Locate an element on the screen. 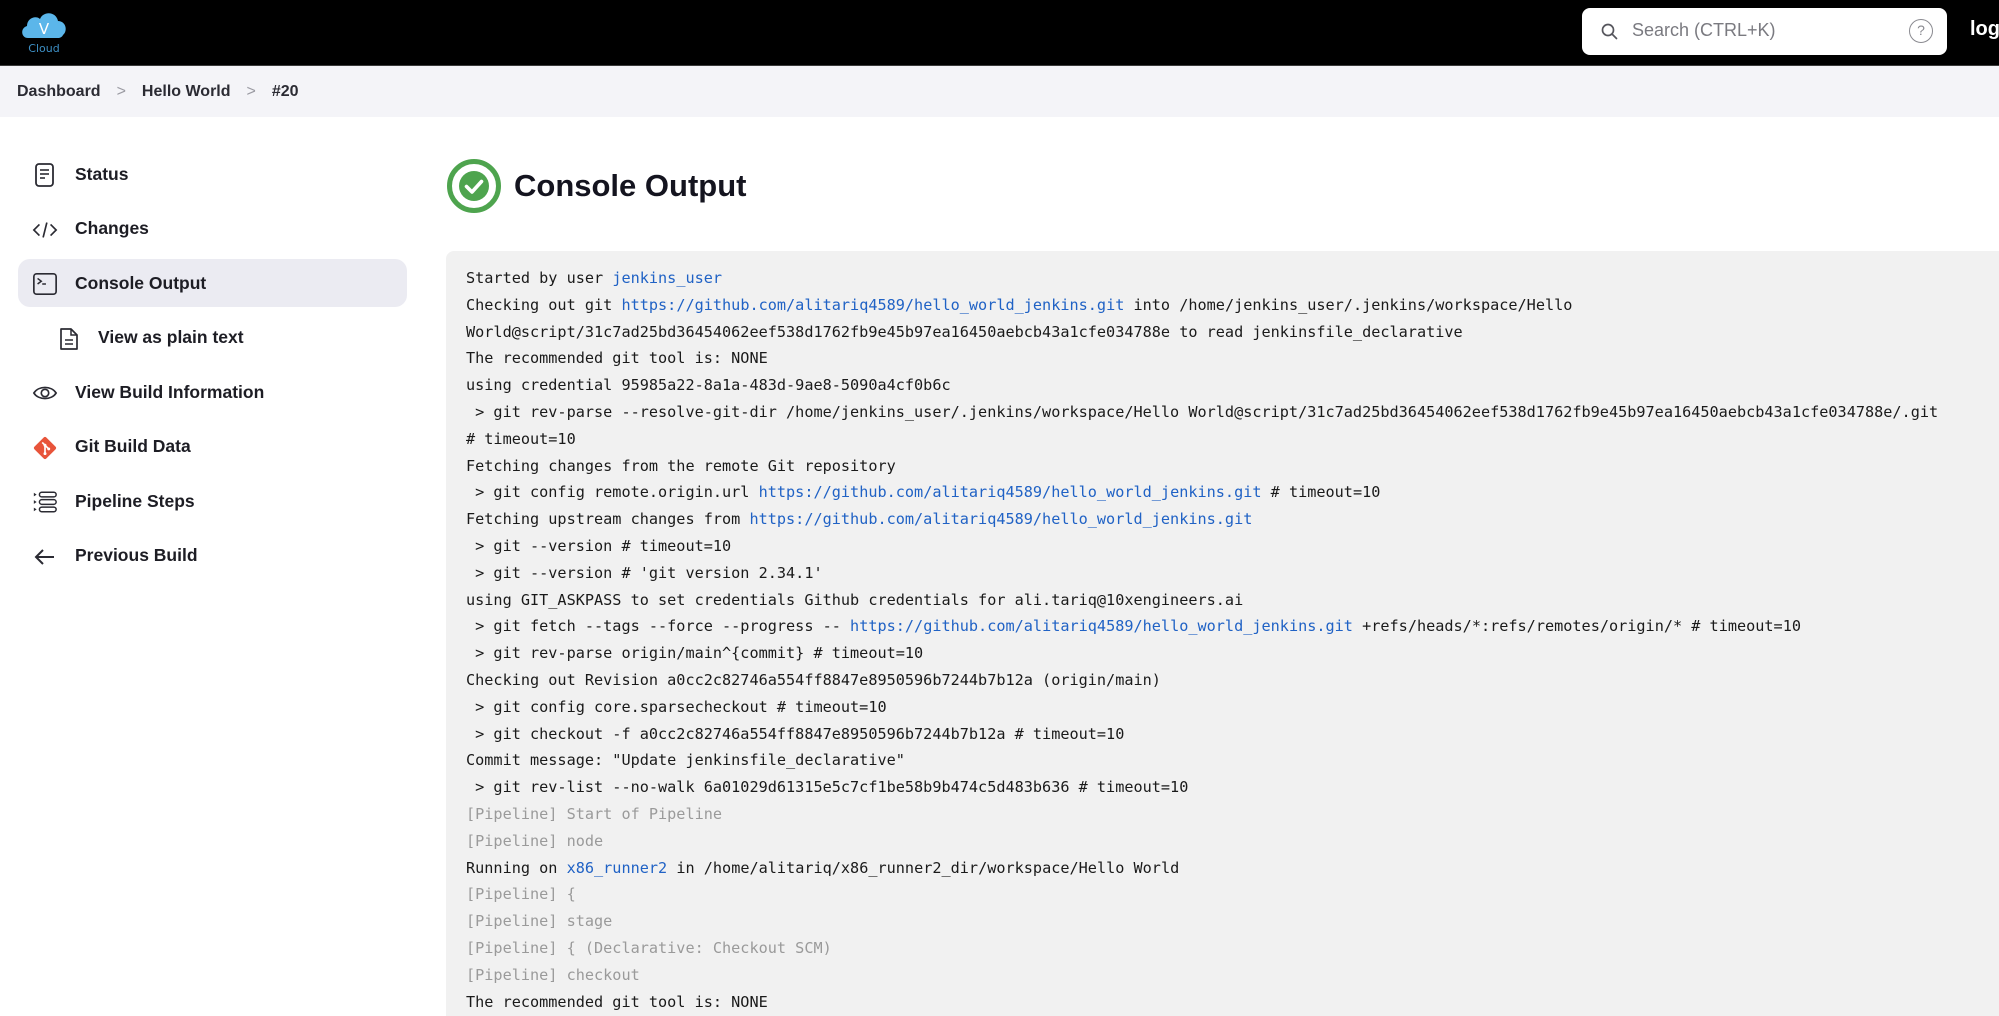  search-box: Search (CTRL+K) ? is located at coordinates (1764, 31).